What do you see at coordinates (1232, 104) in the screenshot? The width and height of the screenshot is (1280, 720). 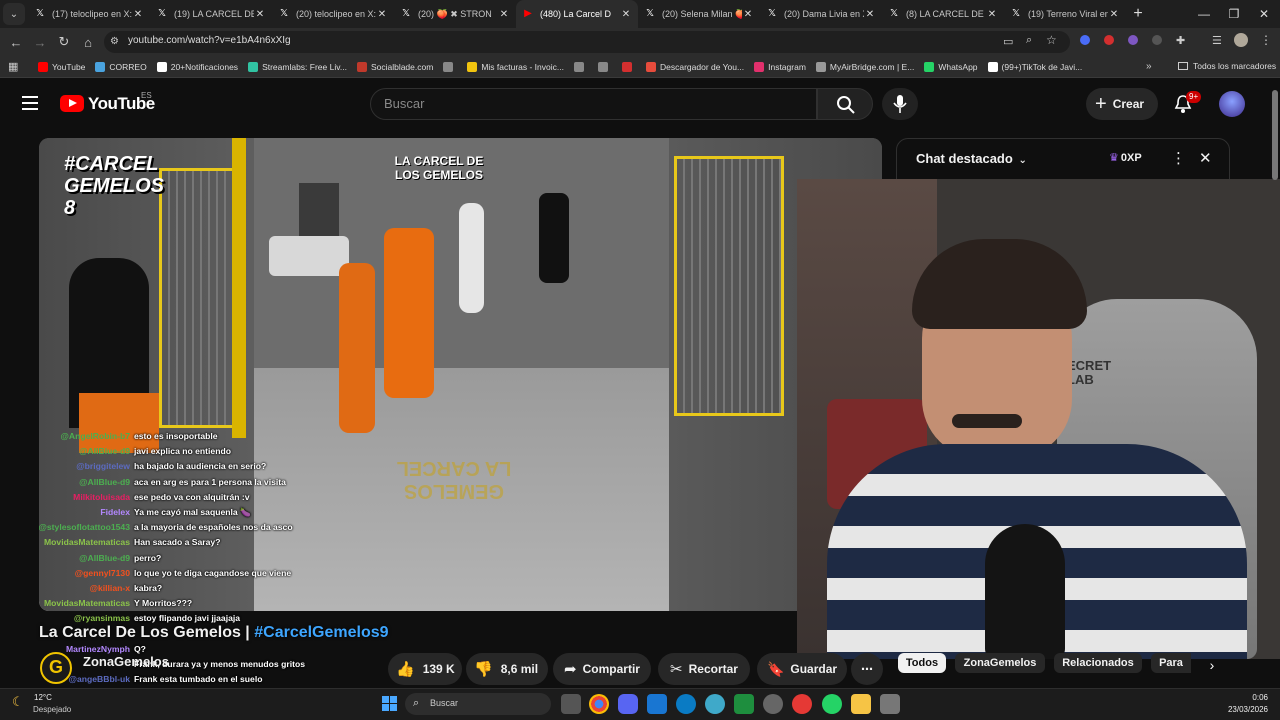 I see `account-avatar` at bounding box center [1232, 104].